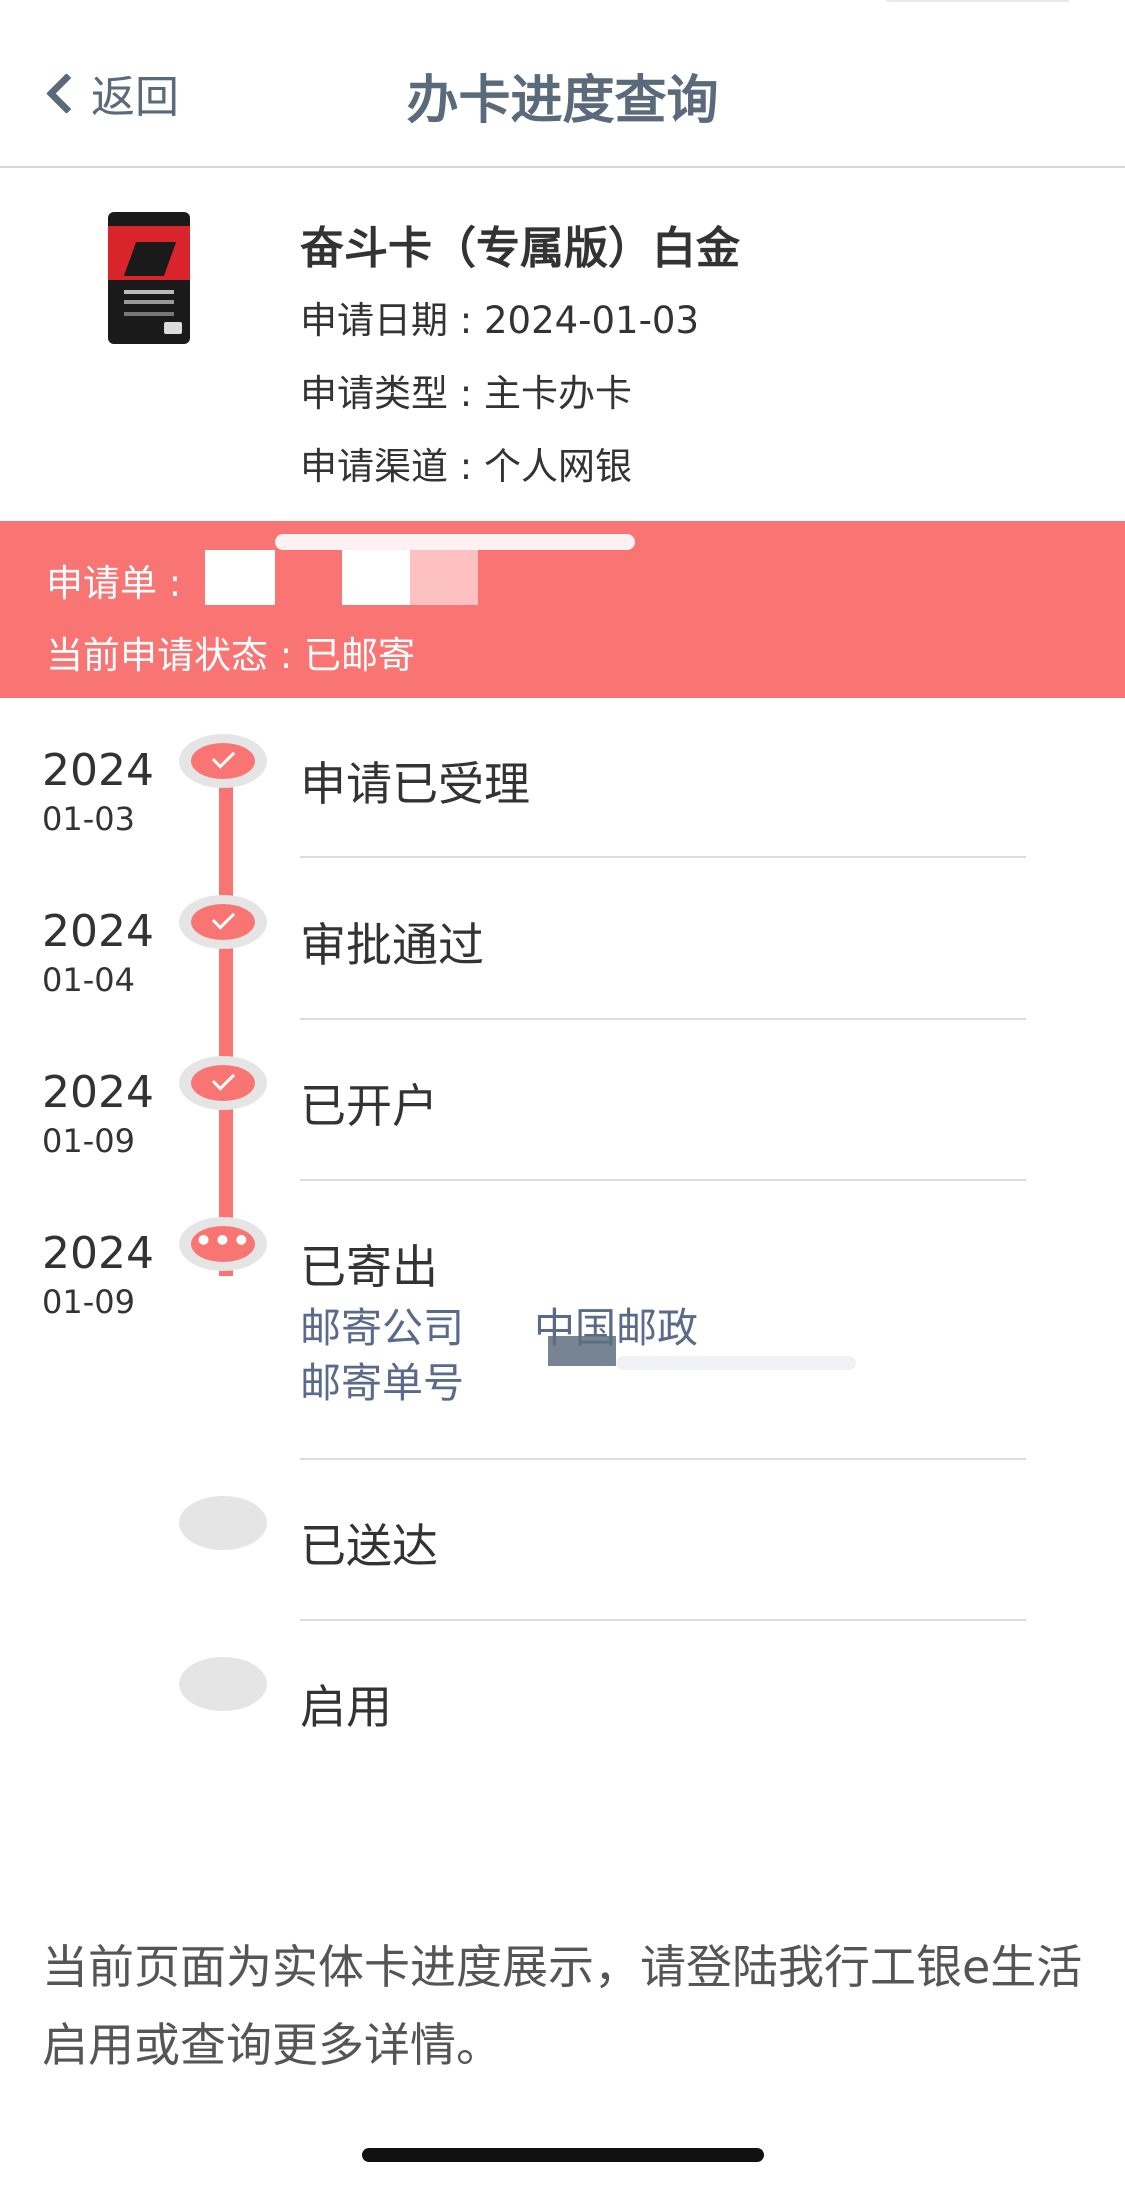 The image size is (1125, 2192). What do you see at coordinates (415, 784) in the screenshot?
I see `step-label: 申请已受理` at bounding box center [415, 784].